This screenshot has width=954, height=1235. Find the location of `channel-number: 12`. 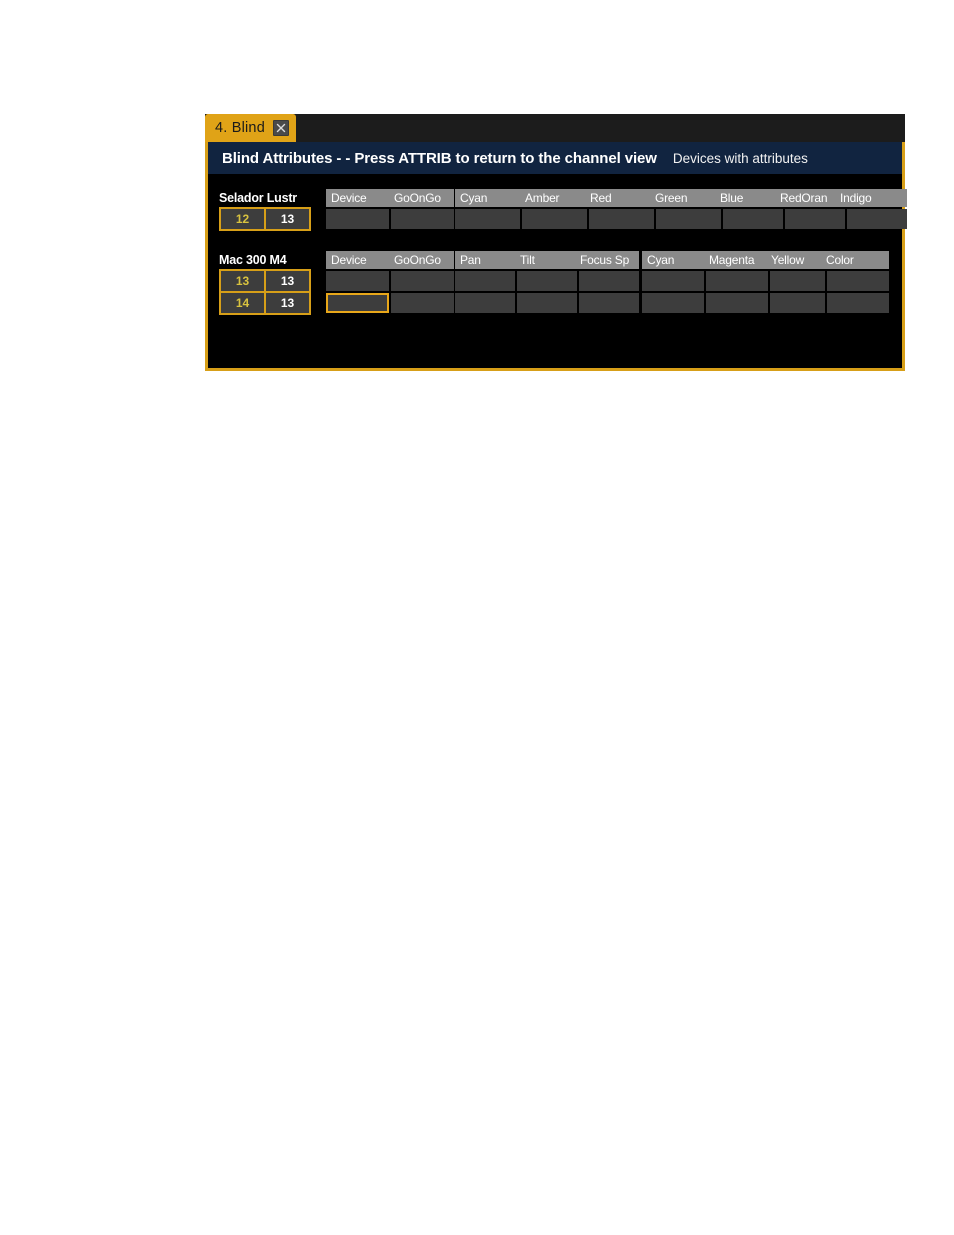

channel-number: 12 is located at coordinates (242, 219).